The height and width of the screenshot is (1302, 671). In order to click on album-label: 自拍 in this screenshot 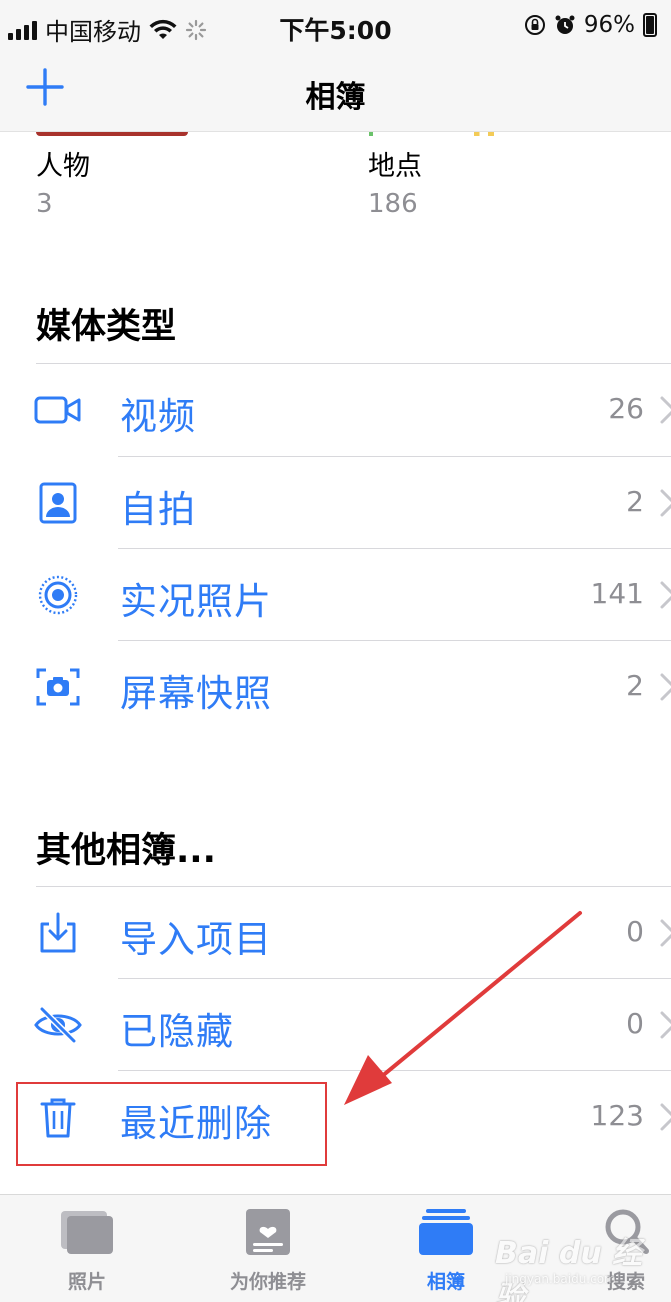, I will do `click(158, 509)`.